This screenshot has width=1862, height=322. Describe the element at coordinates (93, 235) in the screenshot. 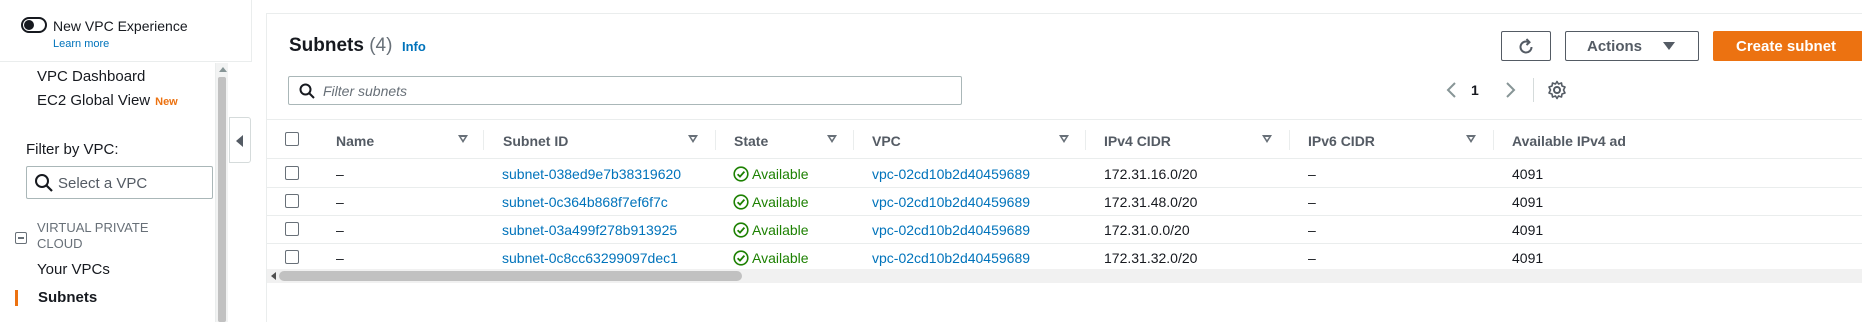

I see `section-title-virtual-private-cloud: VIRTUAL PRIVATE CLOUD` at that location.